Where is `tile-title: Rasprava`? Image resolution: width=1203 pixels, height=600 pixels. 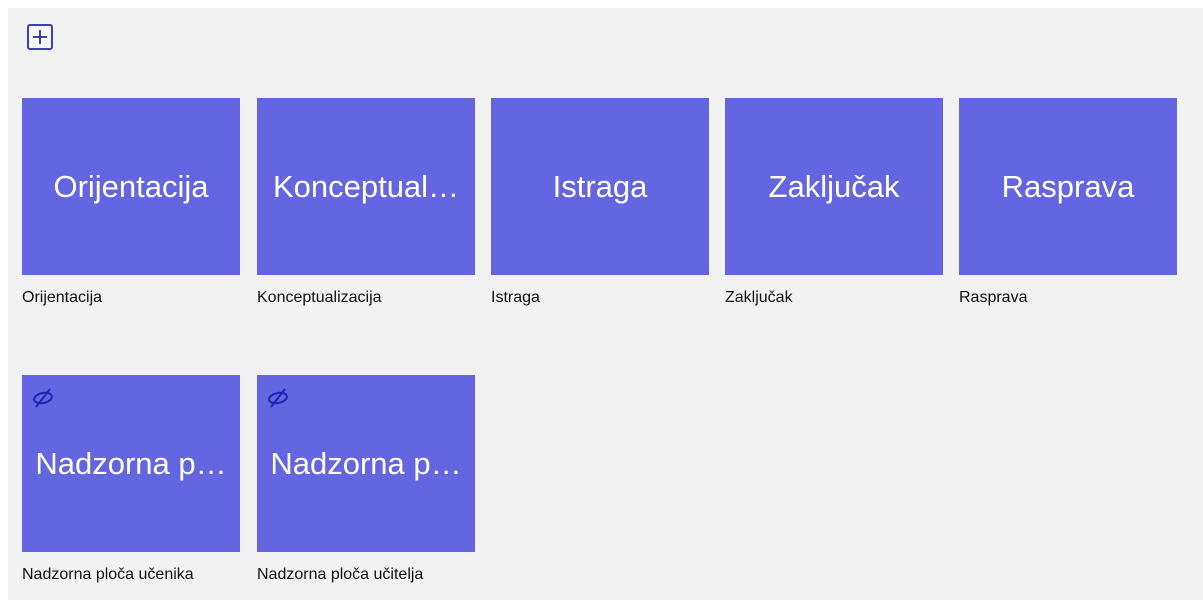 tile-title: Rasprava is located at coordinates (1068, 186).